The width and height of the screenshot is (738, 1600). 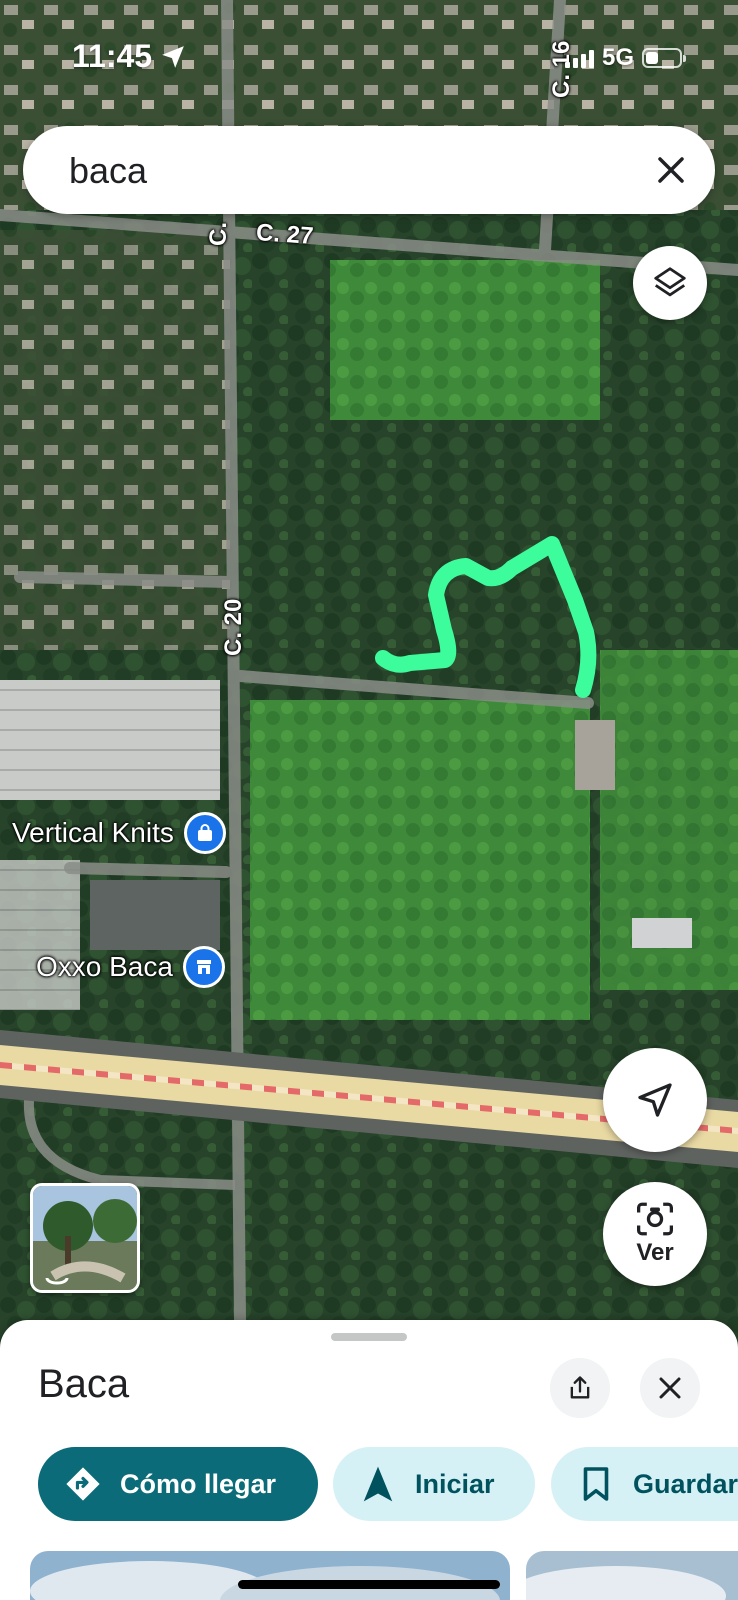 What do you see at coordinates (664, 58) in the screenshot?
I see `battery-icon` at bounding box center [664, 58].